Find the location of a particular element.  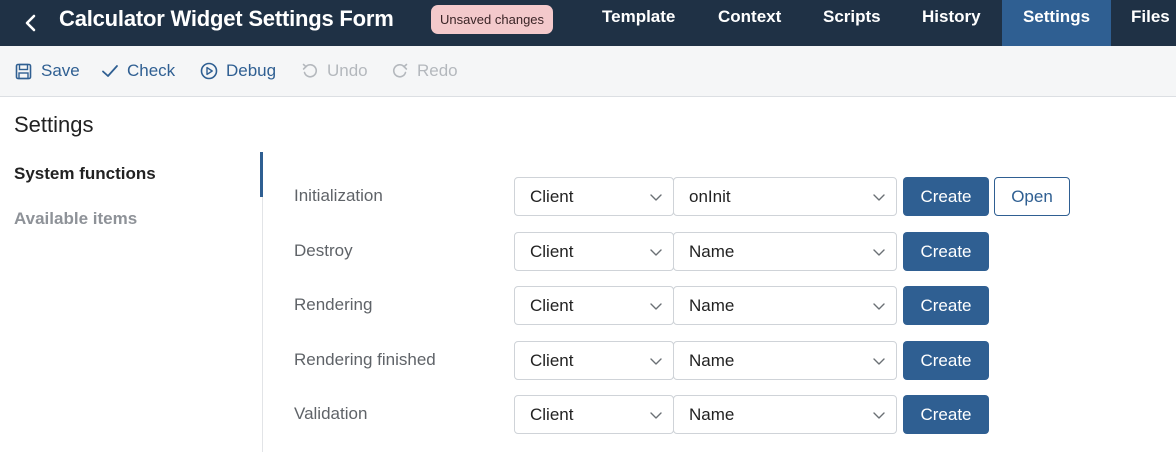

name-select-destroy: Name is located at coordinates (785, 251).